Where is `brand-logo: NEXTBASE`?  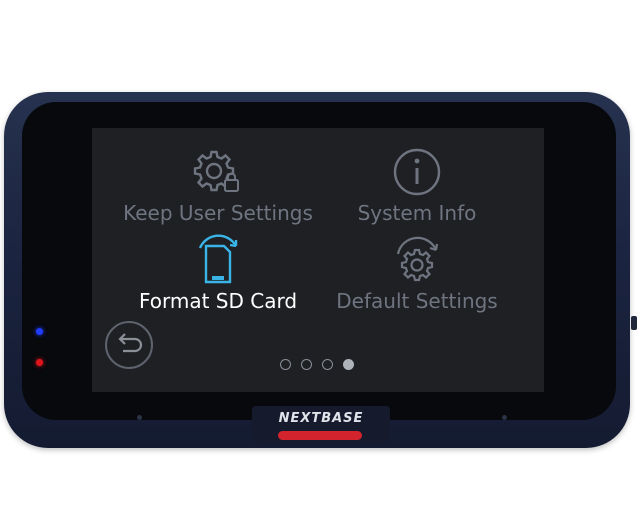
brand-logo: NEXTBASE is located at coordinates (321, 418).